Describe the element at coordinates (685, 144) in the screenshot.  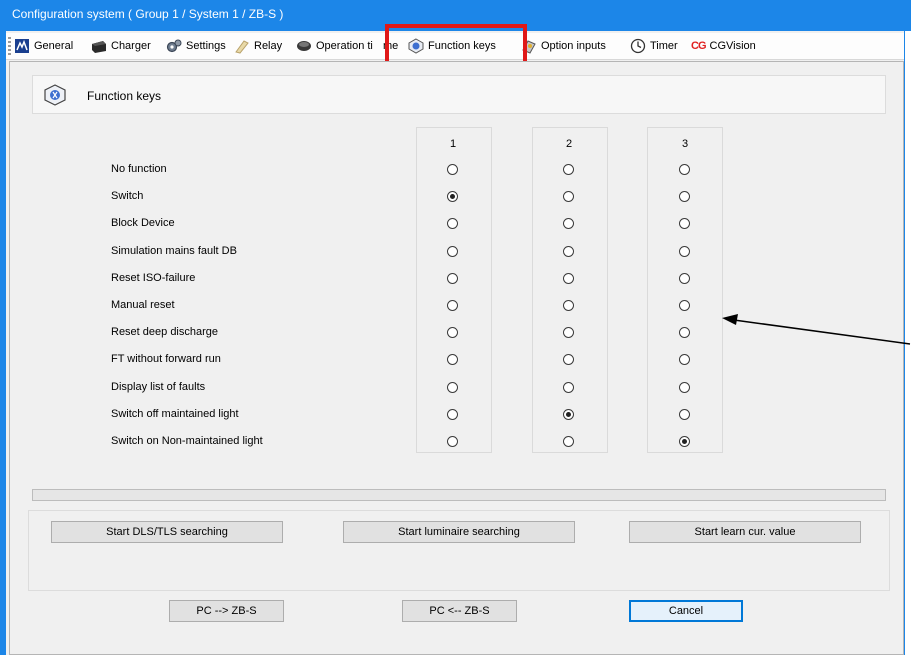
I see `column-header-3: 3` at that location.